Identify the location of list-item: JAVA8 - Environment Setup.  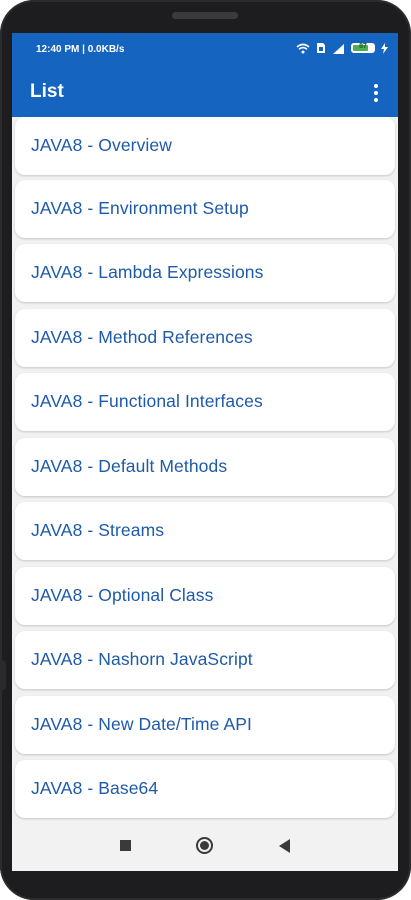
(205, 209).